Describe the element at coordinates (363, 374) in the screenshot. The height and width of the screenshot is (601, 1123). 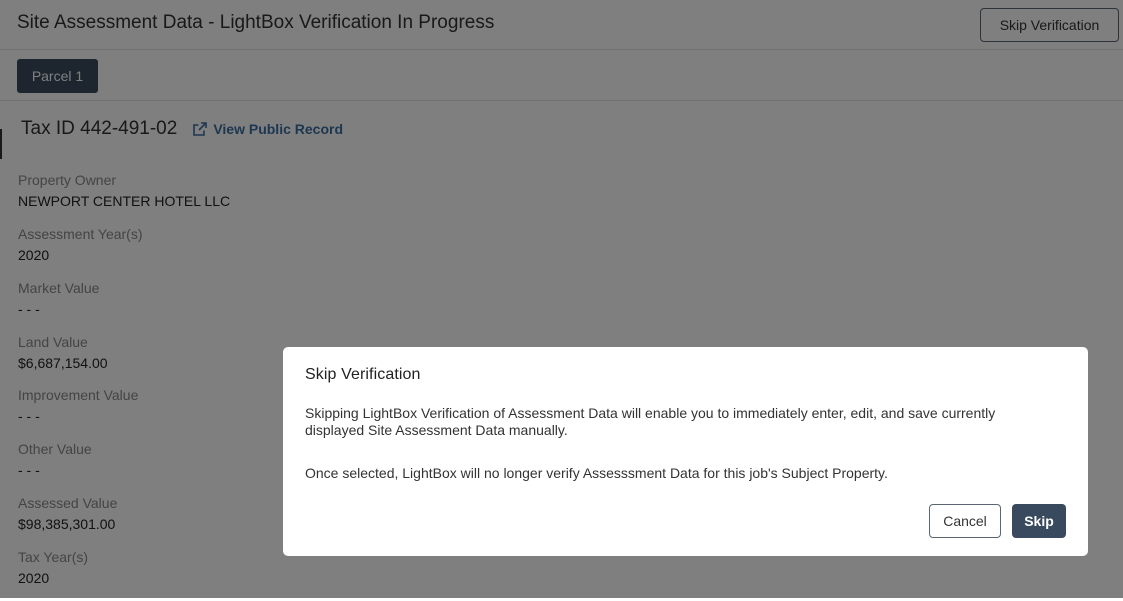
I see `dialog-title: Skip Verification` at that location.